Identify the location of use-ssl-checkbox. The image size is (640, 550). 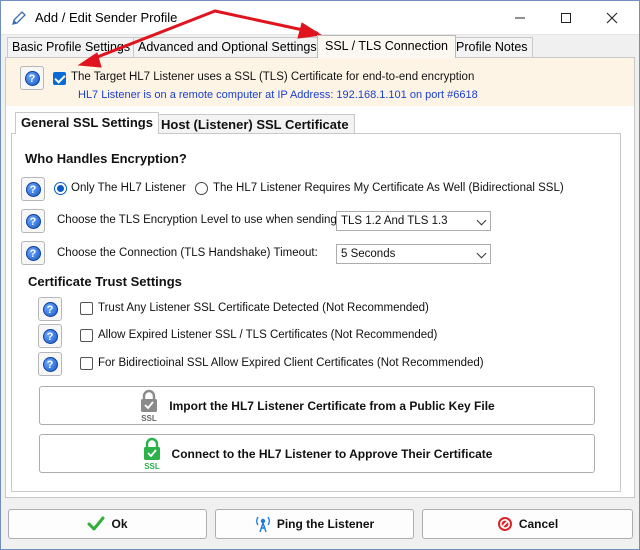
(59, 78).